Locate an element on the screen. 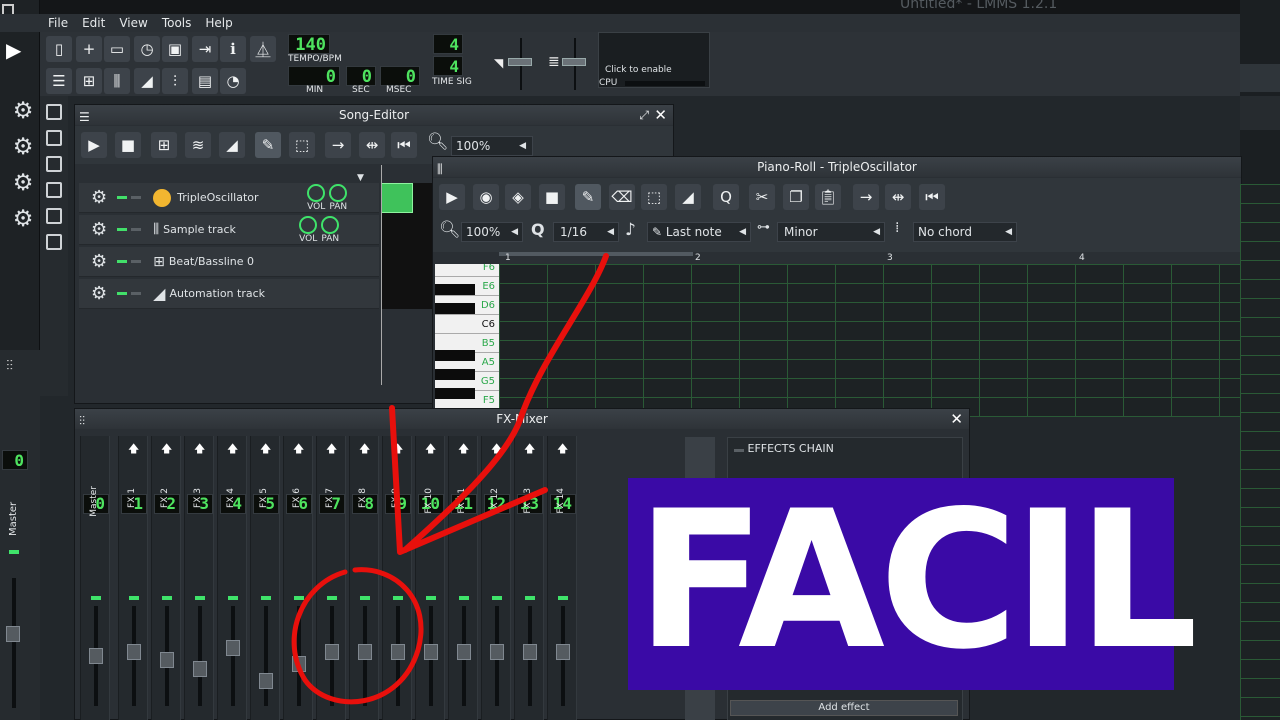 The image size is (1280, 720). red-arrow-head is located at coordinates (468, 480).